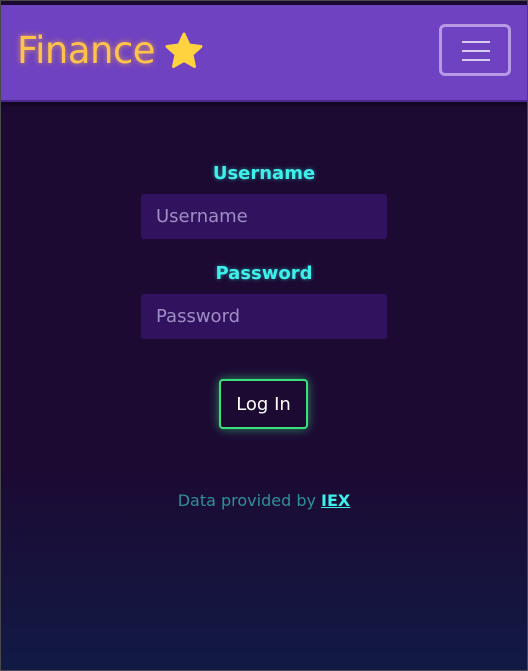 The width and height of the screenshot is (528, 671). Describe the element at coordinates (264, 173) in the screenshot. I see `username-label: Username` at that location.